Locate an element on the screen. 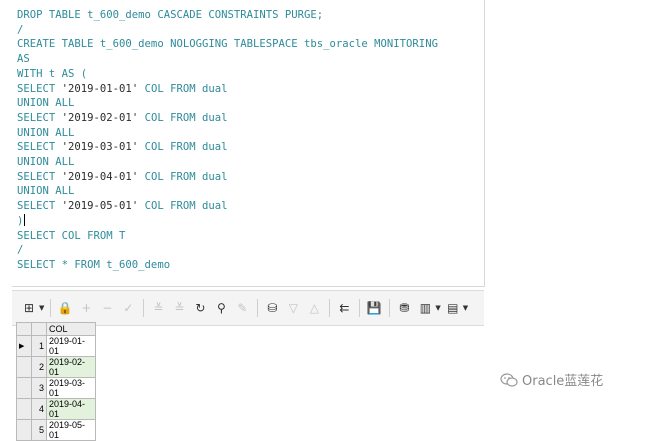  insert-record-icon: + is located at coordinates (86, 308).